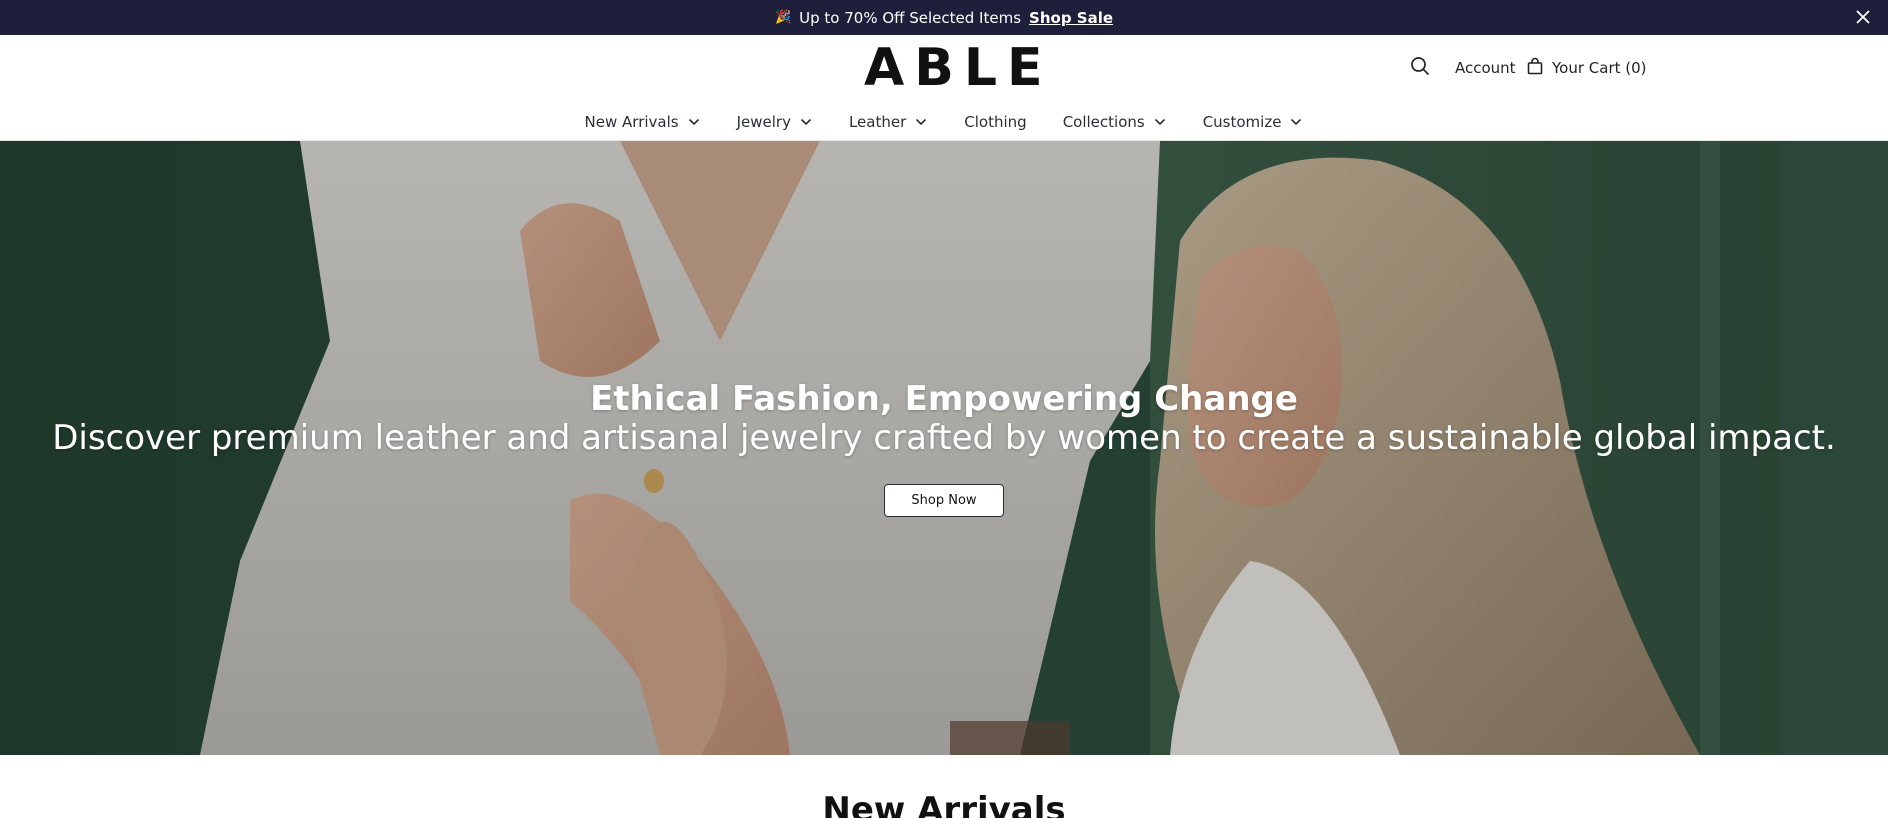  Describe the element at coordinates (1071, 18) in the screenshot. I see `shop-sale-link: Shop Sale` at that location.